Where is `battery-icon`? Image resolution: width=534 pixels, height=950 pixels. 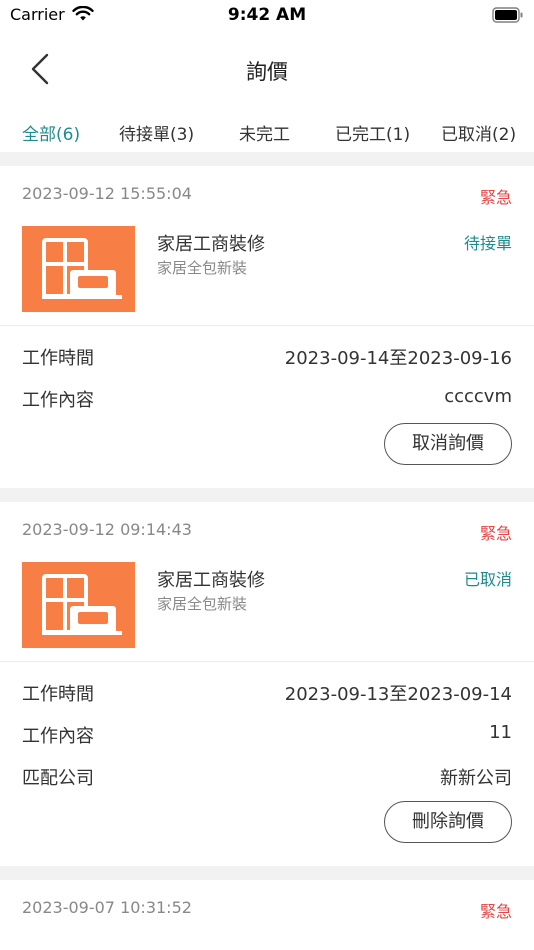
battery-icon is located at coordinates (508, 15).